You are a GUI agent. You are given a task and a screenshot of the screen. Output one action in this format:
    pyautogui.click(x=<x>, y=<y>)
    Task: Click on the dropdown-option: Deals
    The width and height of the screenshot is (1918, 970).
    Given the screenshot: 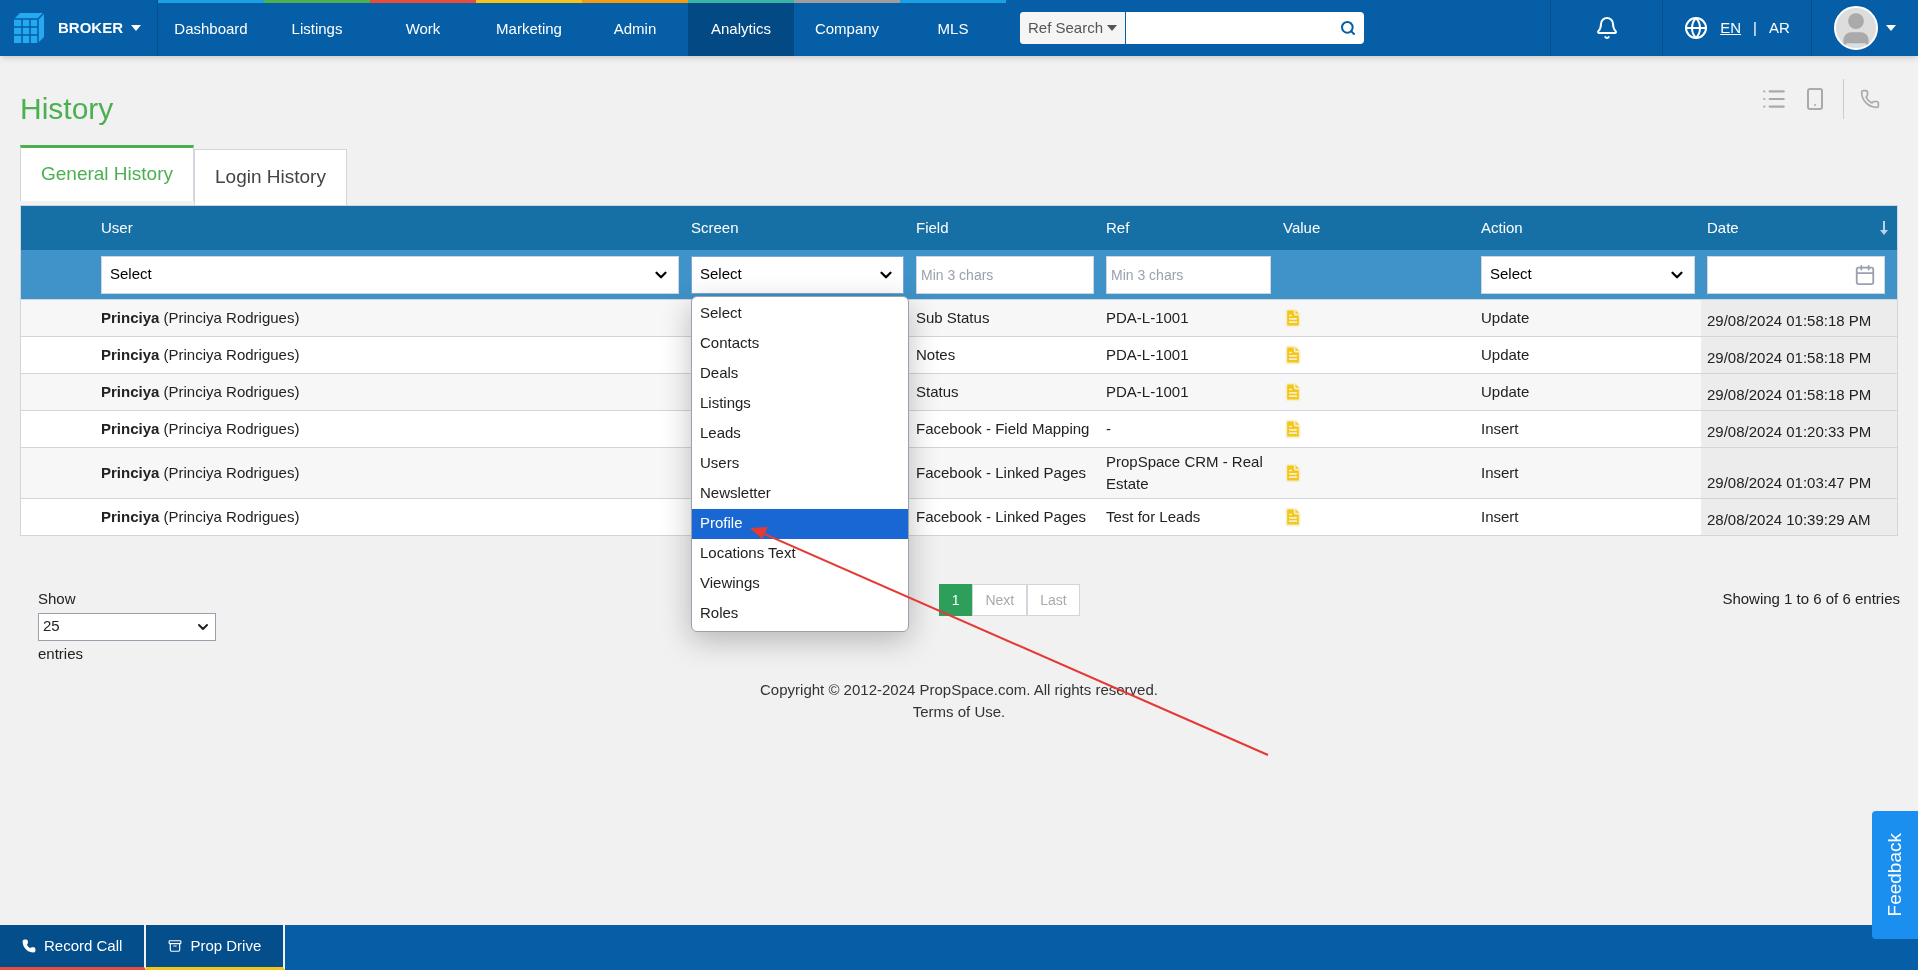 What is the action you would take?
    pyautogui.click(x=800, y=373)
    